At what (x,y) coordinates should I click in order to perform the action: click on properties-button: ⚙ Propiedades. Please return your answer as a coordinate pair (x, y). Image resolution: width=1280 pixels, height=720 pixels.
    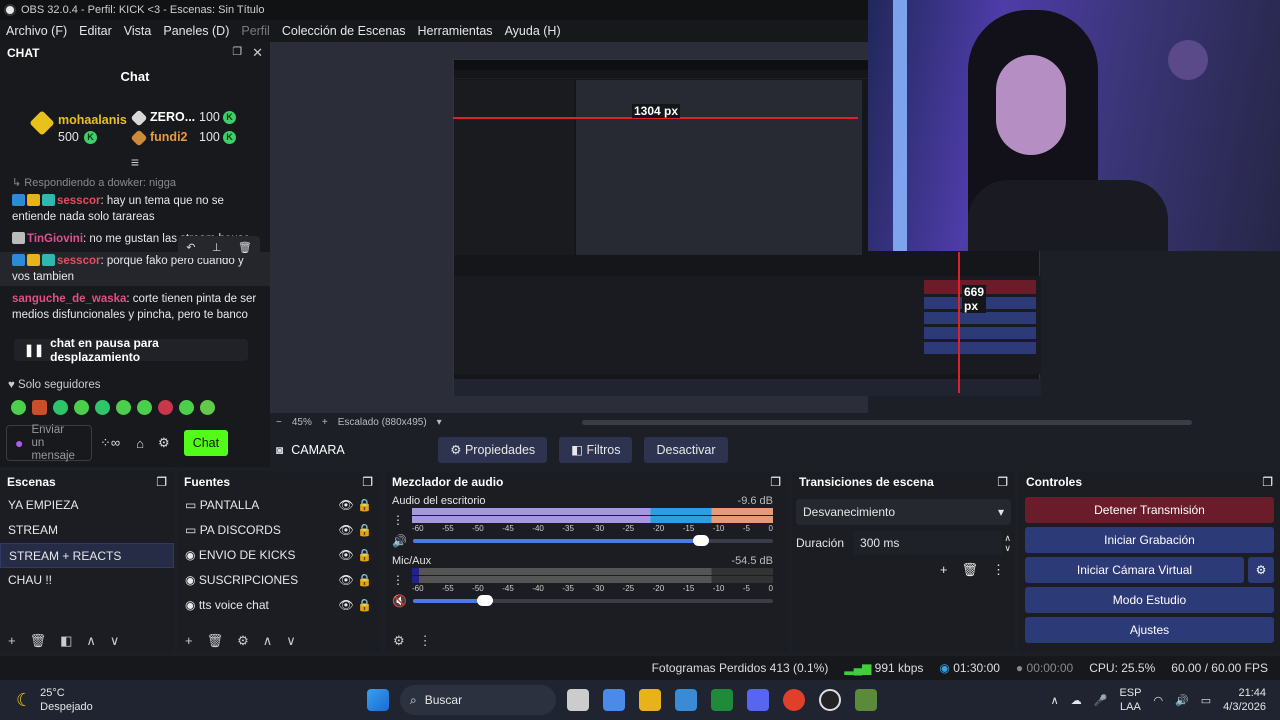
    Looking at the image, I should click on (493, 450).